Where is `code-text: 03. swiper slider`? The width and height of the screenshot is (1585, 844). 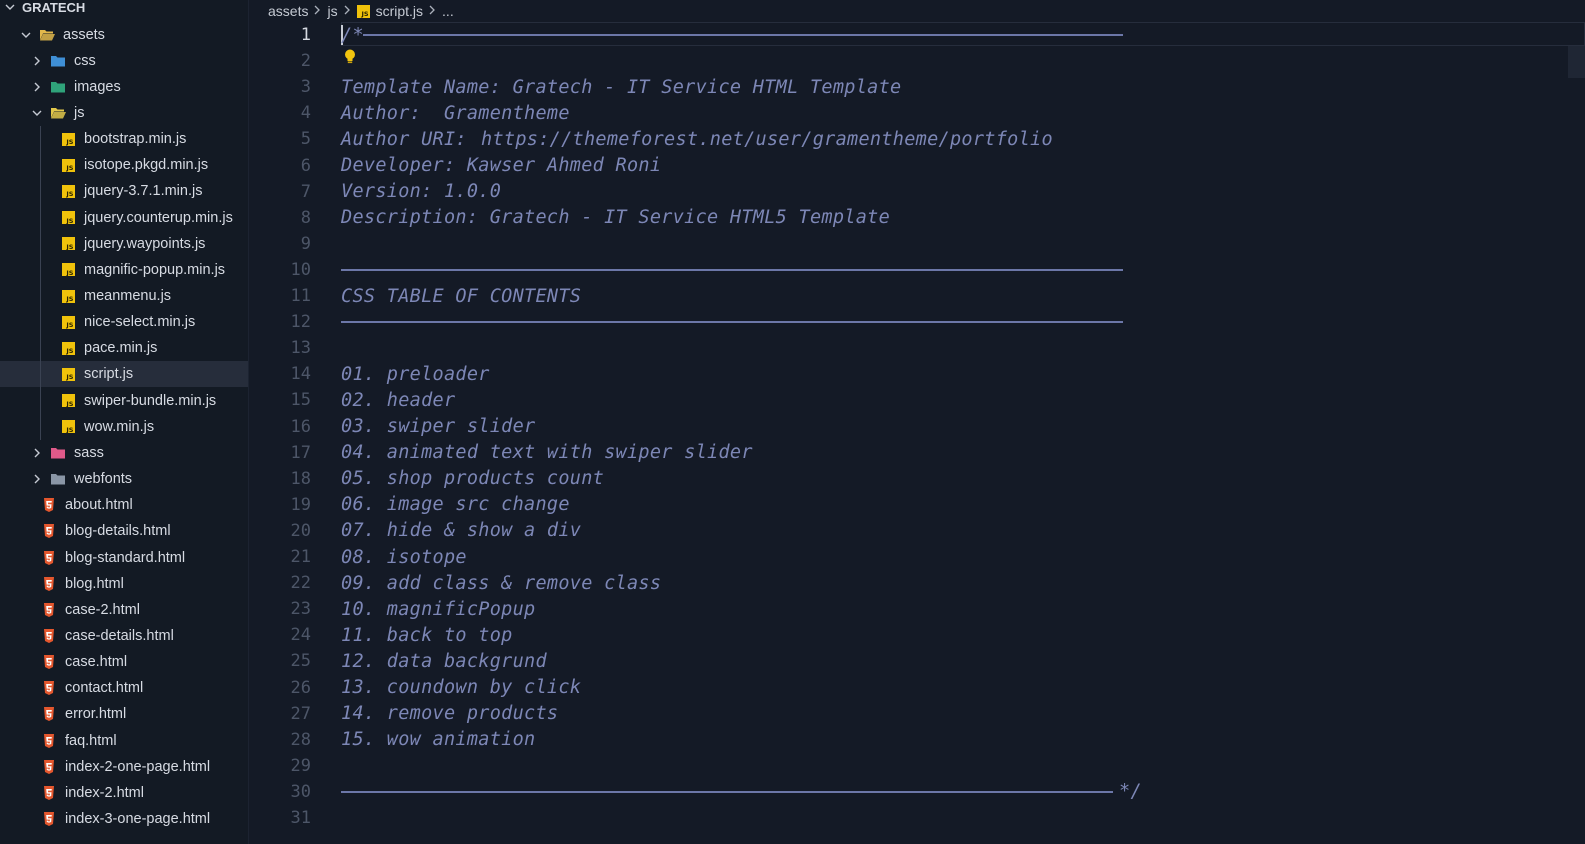
code-text: 03. swiper slider is located at coordinates (438, 426).